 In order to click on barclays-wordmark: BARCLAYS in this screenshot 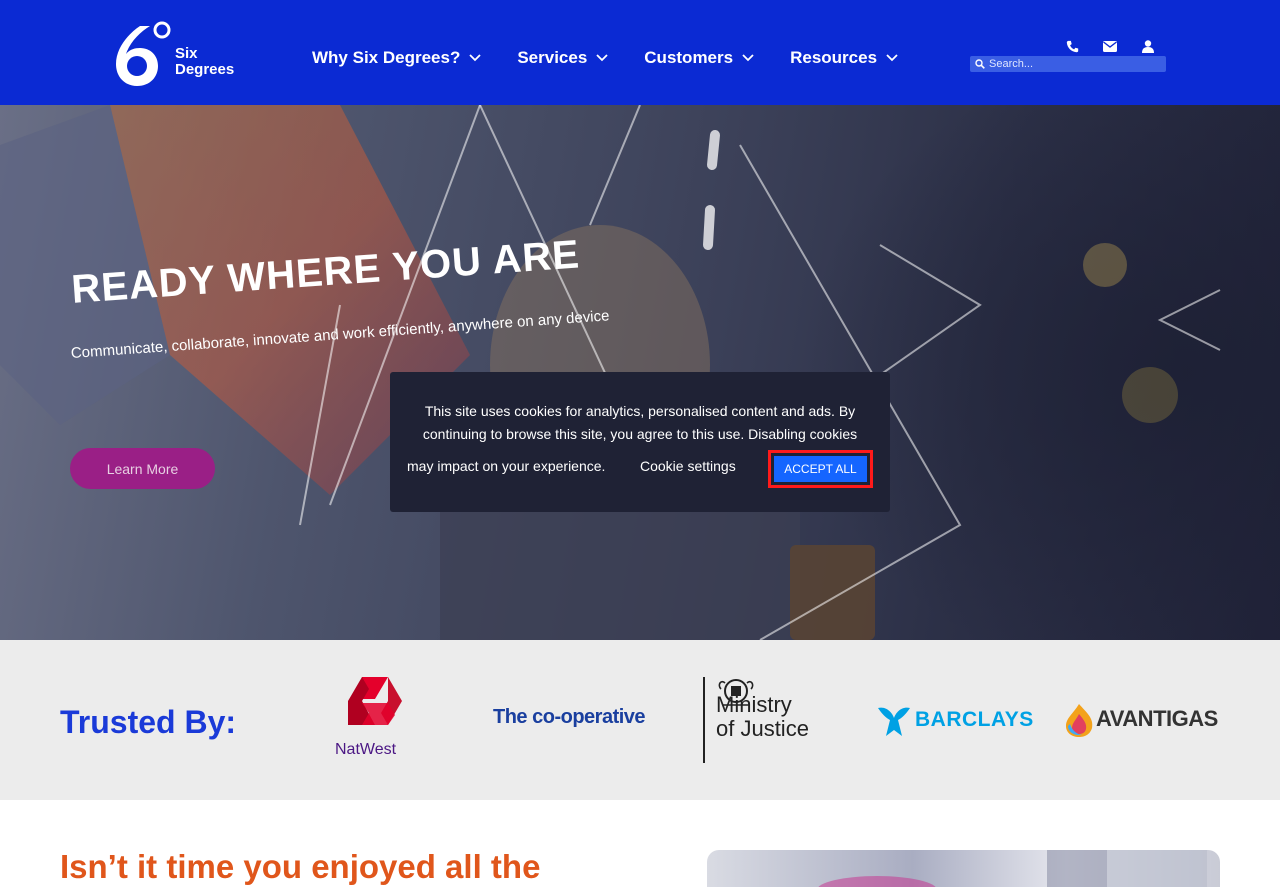, I will do `click(974, 719)`.